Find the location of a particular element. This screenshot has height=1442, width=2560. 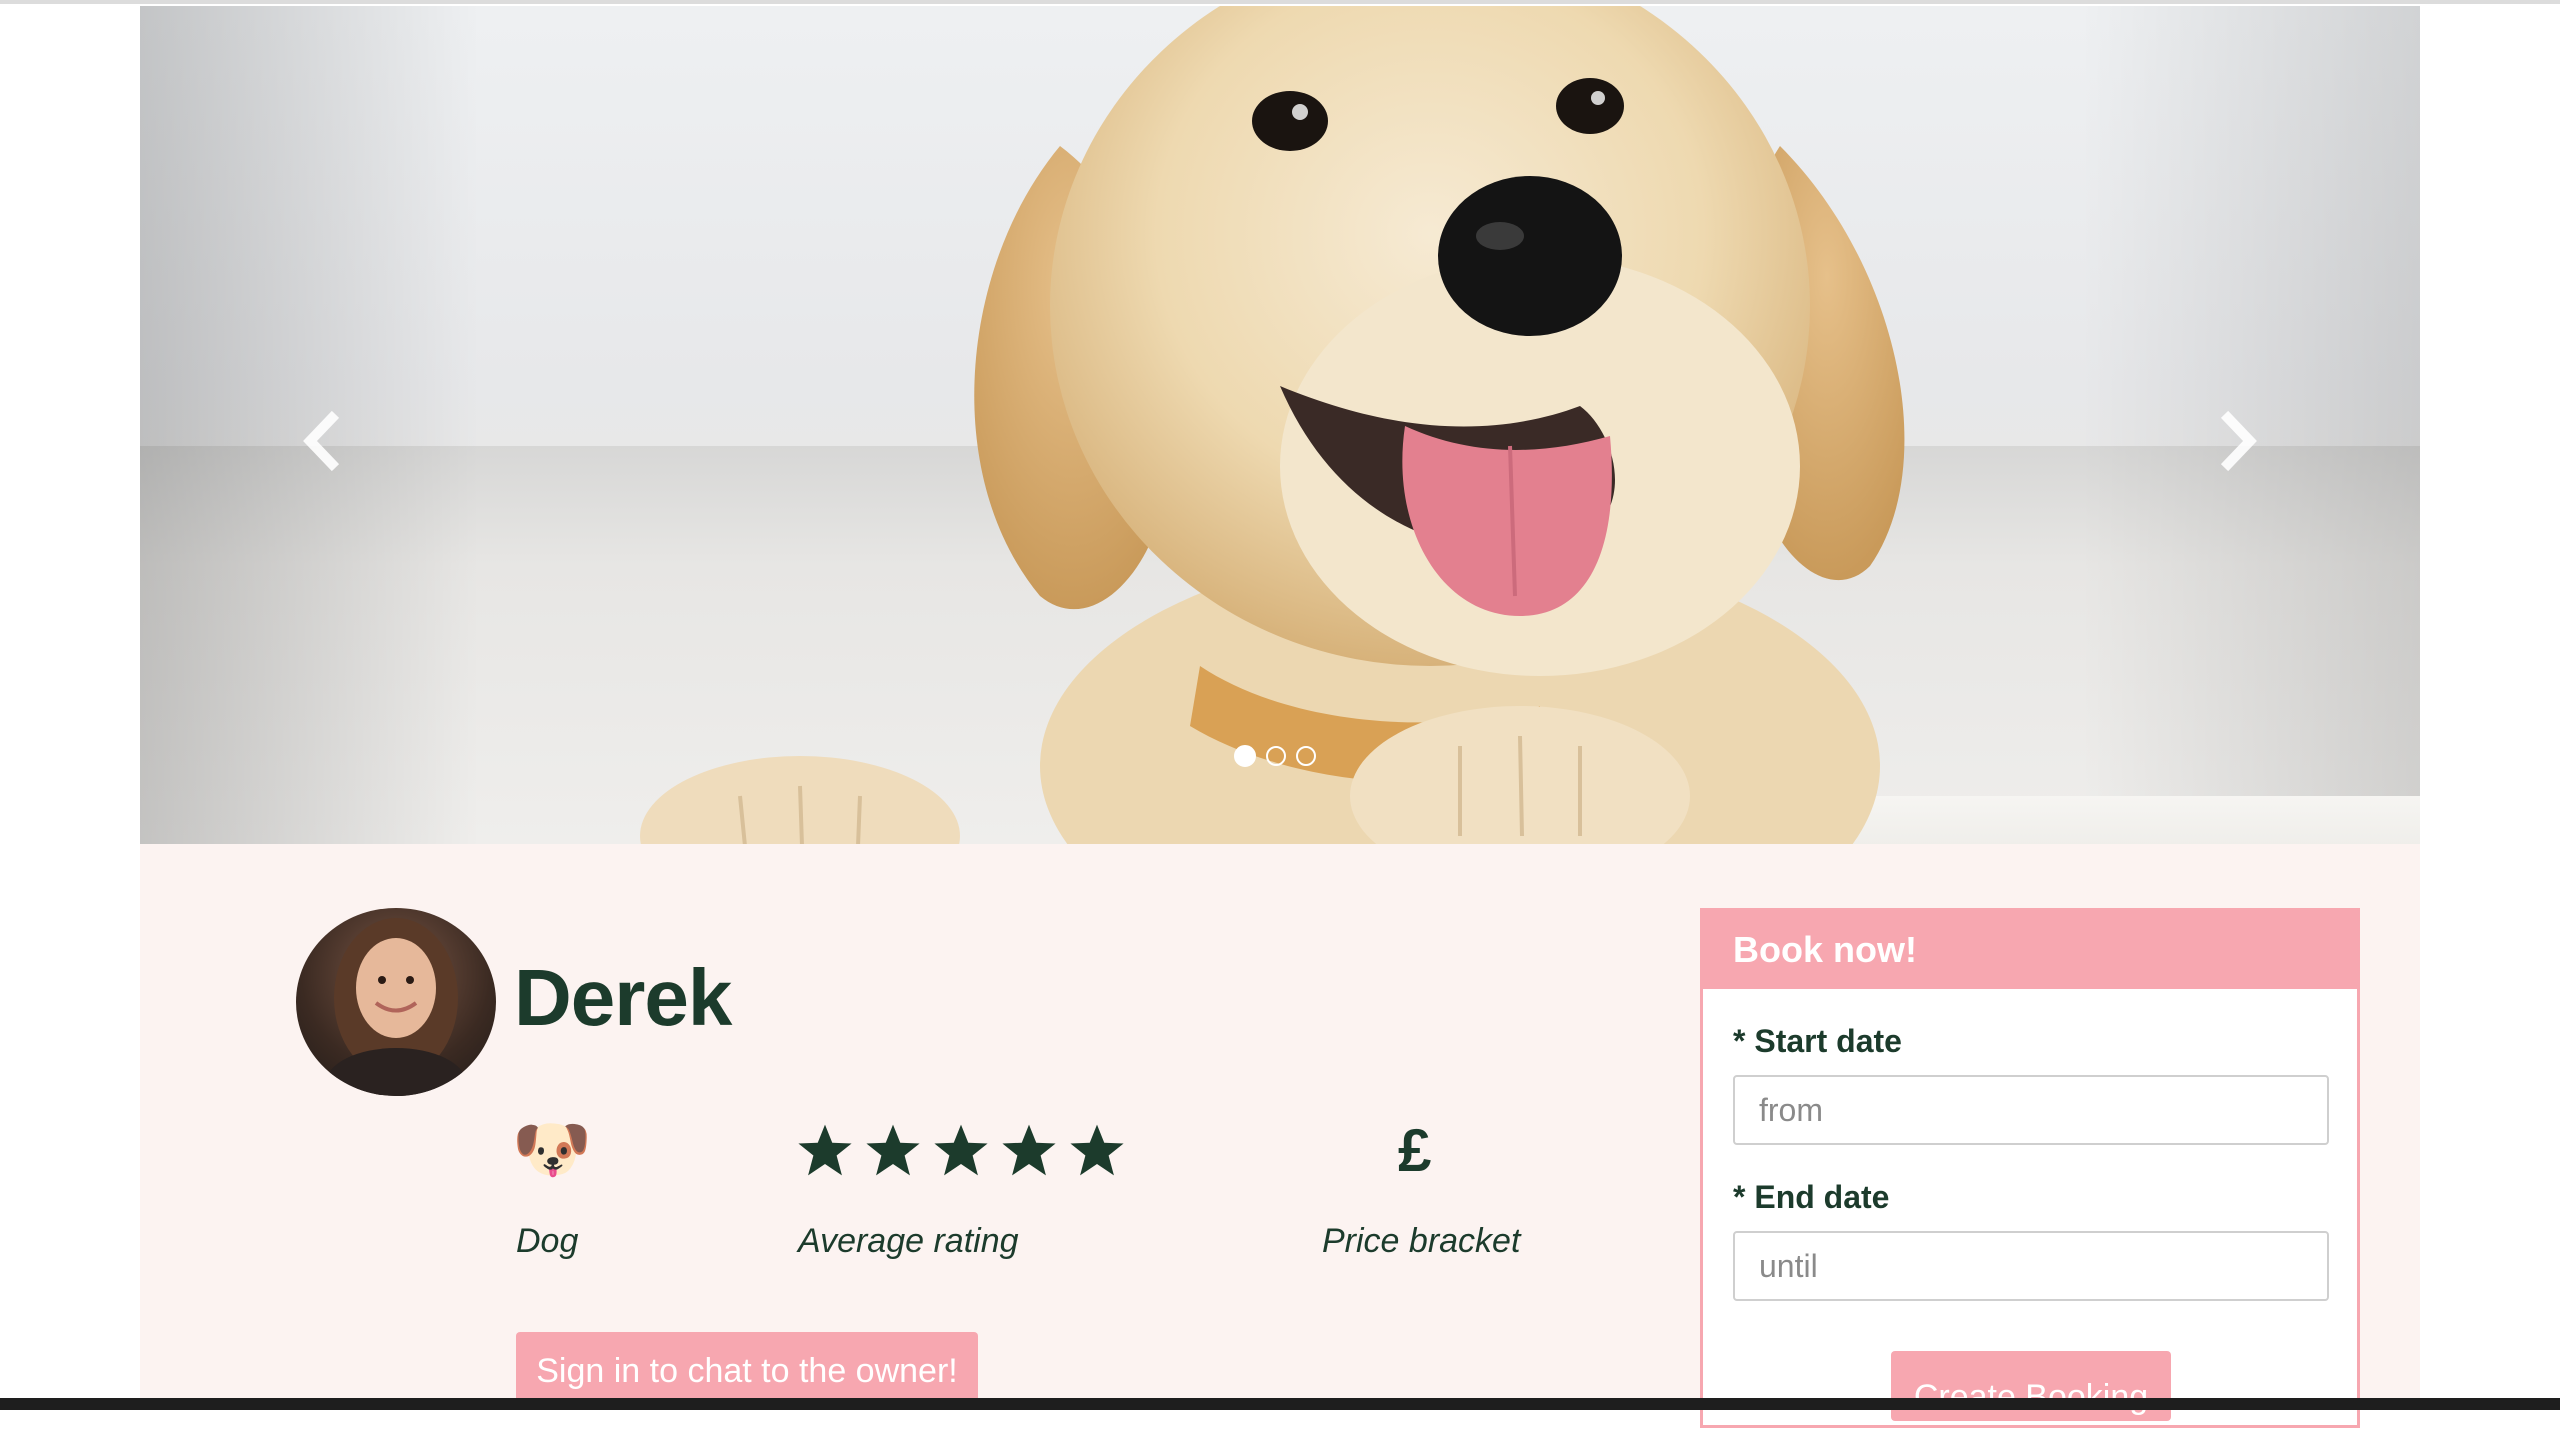

start-date-input is located at coordinates (2031, 1110).